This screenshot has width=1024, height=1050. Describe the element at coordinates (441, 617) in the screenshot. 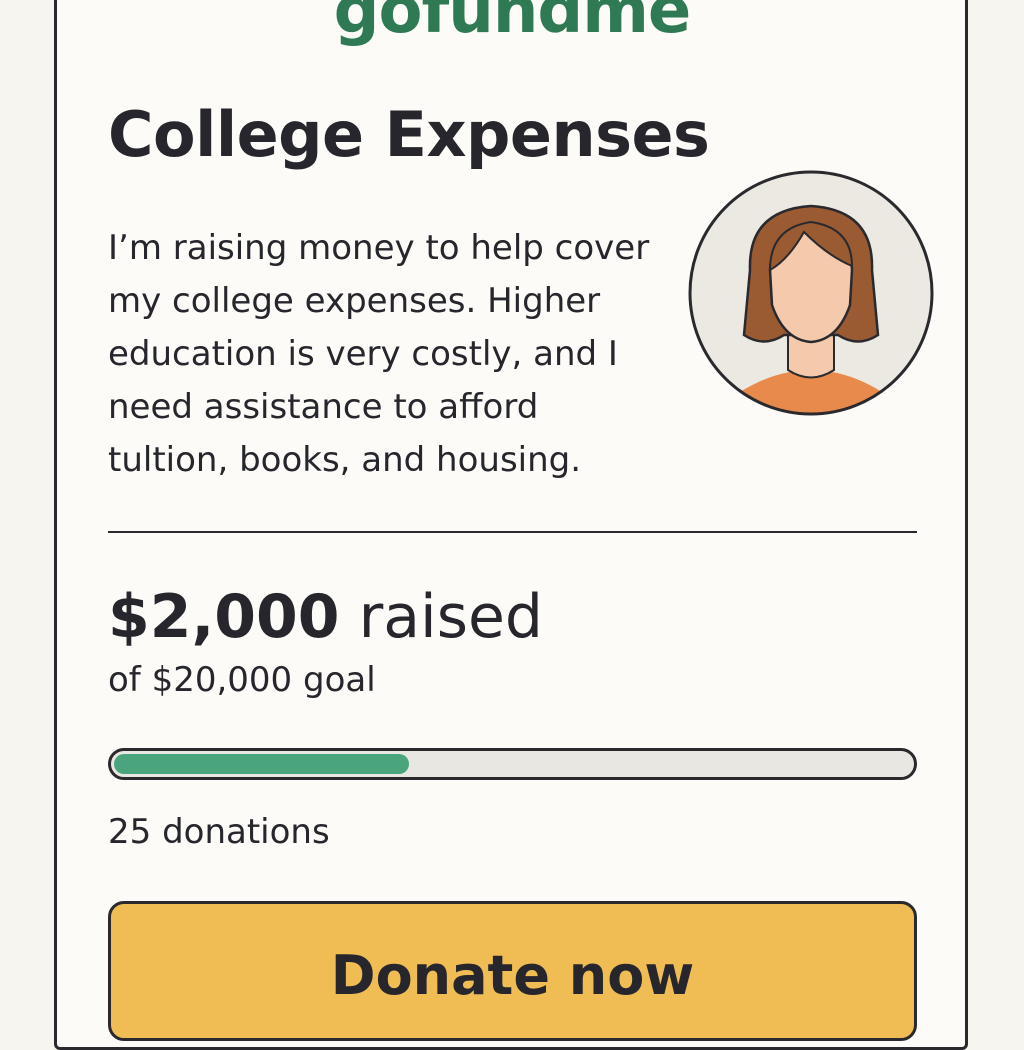

I see `raised-suffix: raised` at that location.